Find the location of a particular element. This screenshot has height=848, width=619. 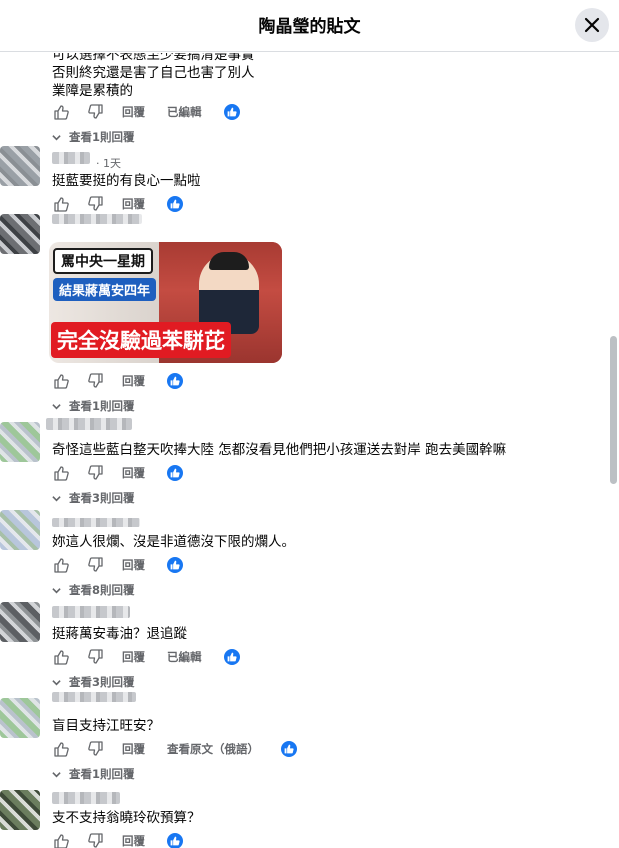

comment-time: · 1天 is located at coordinates (108, 163).